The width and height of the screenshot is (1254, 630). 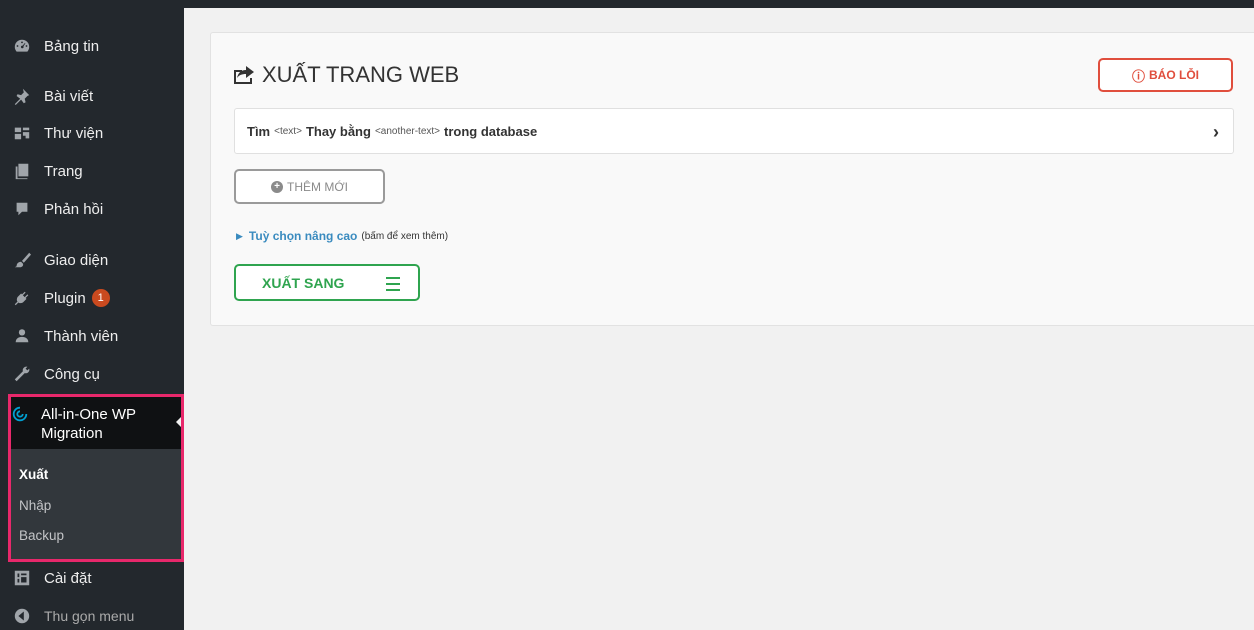 What do you see at coordinates (22, 374) in the screenshot?
I see `wrench-icon` at bounding box center [22, 374].